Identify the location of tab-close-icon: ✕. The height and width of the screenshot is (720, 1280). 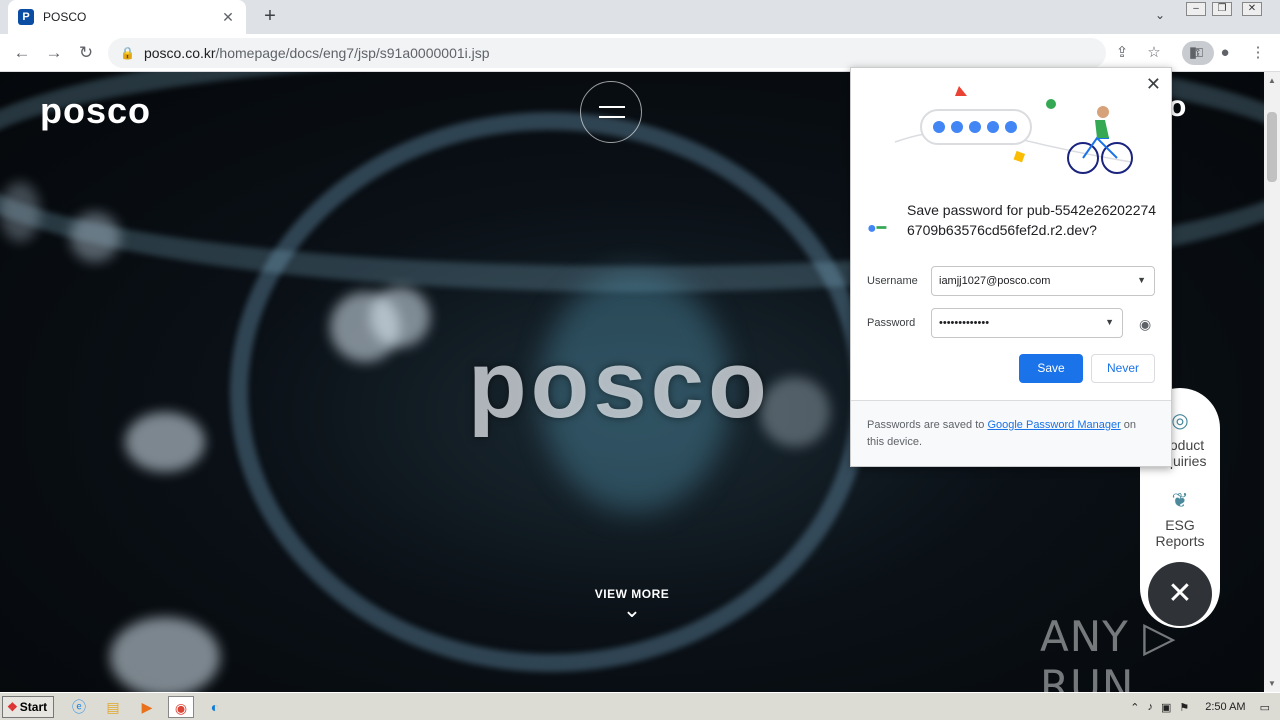
(228, 17).